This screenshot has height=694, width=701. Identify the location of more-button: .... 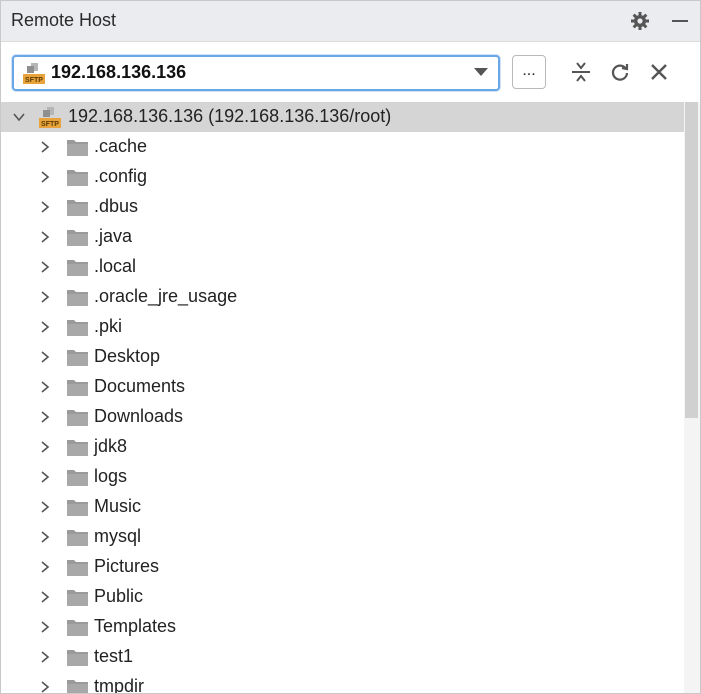
(529, 72).